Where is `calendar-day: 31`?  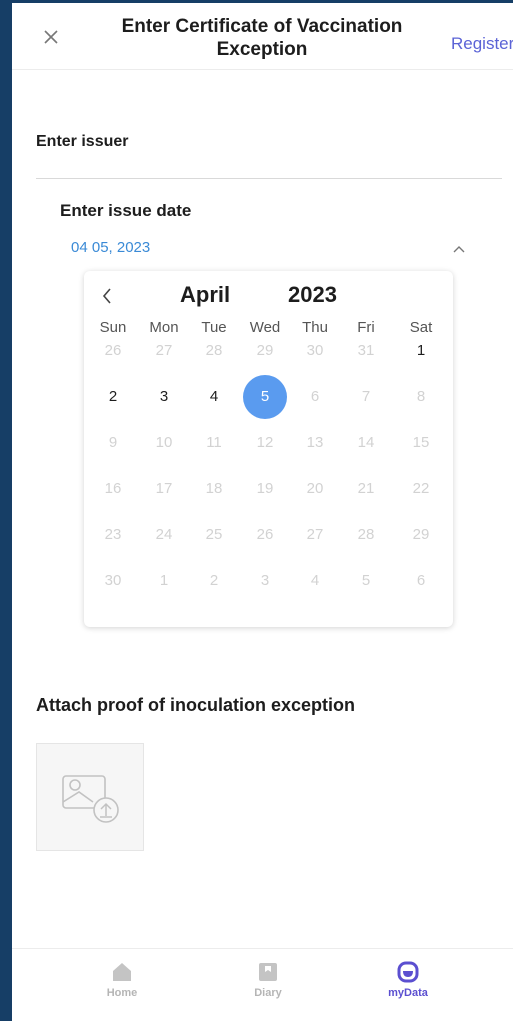 calendar-day: 31 is located at coordinates (366, 351).